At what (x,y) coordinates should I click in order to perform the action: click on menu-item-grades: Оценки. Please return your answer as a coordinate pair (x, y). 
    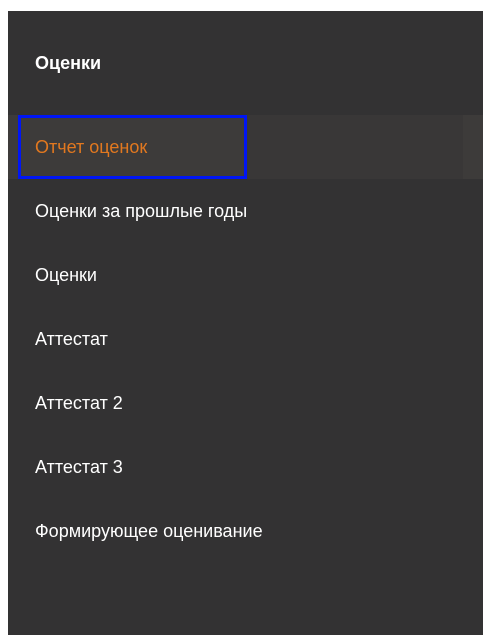
    Looking at the image, I should click on (245, 275).